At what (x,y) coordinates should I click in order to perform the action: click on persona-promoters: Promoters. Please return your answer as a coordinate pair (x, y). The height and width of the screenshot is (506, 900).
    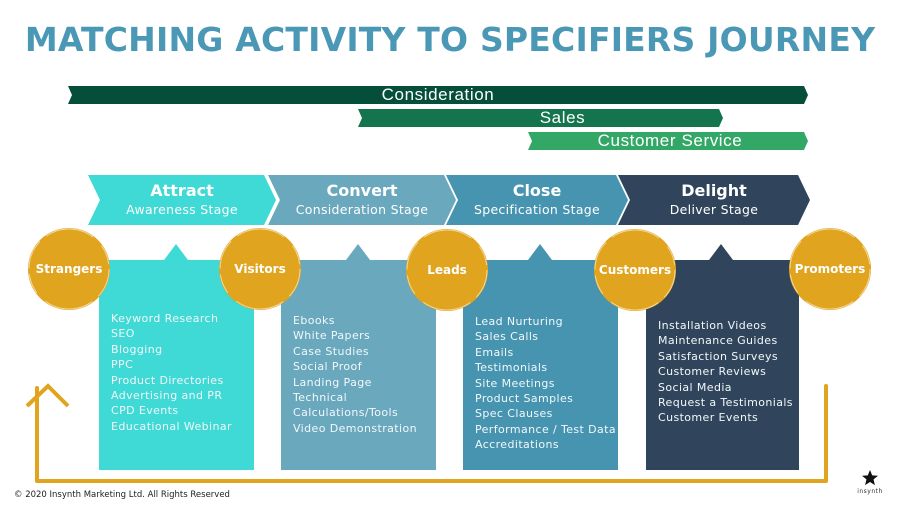
    Looking at the image, I should click on (830, 269).